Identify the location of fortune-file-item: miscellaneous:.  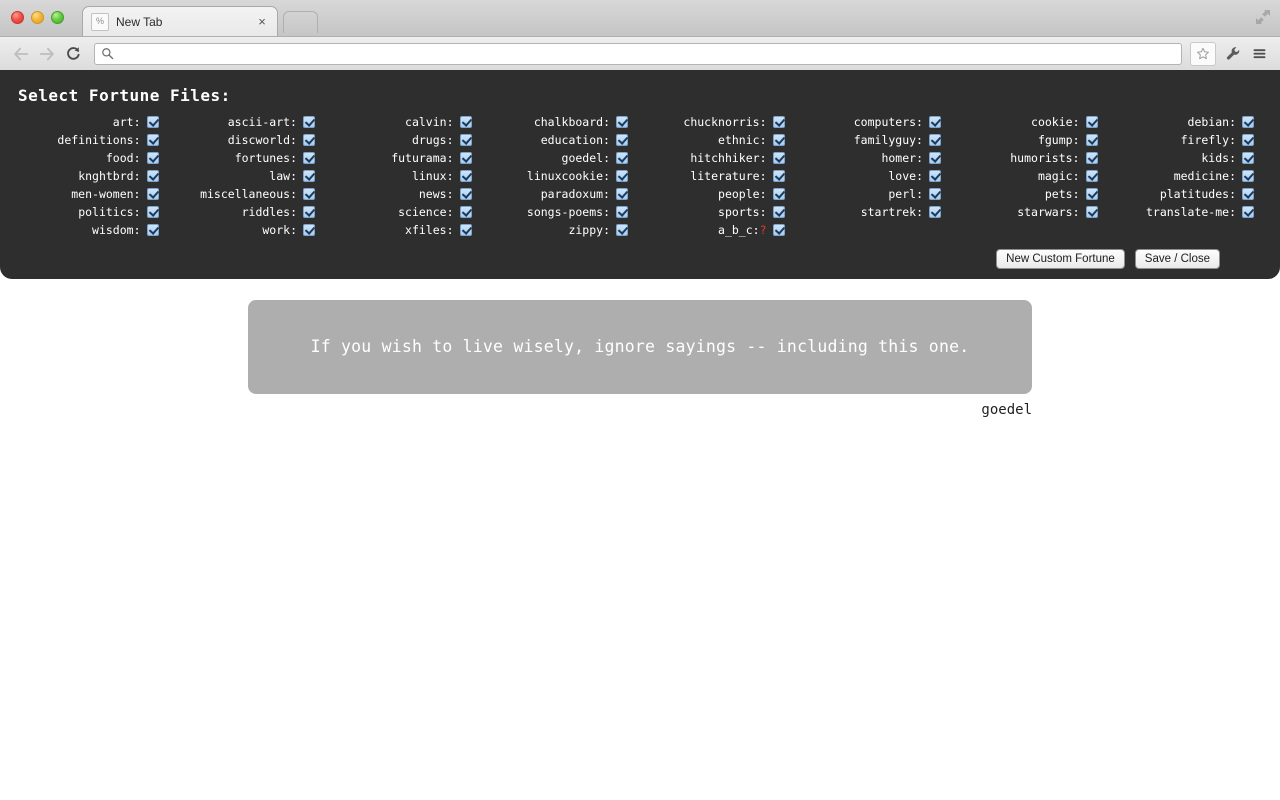
(249, 194).